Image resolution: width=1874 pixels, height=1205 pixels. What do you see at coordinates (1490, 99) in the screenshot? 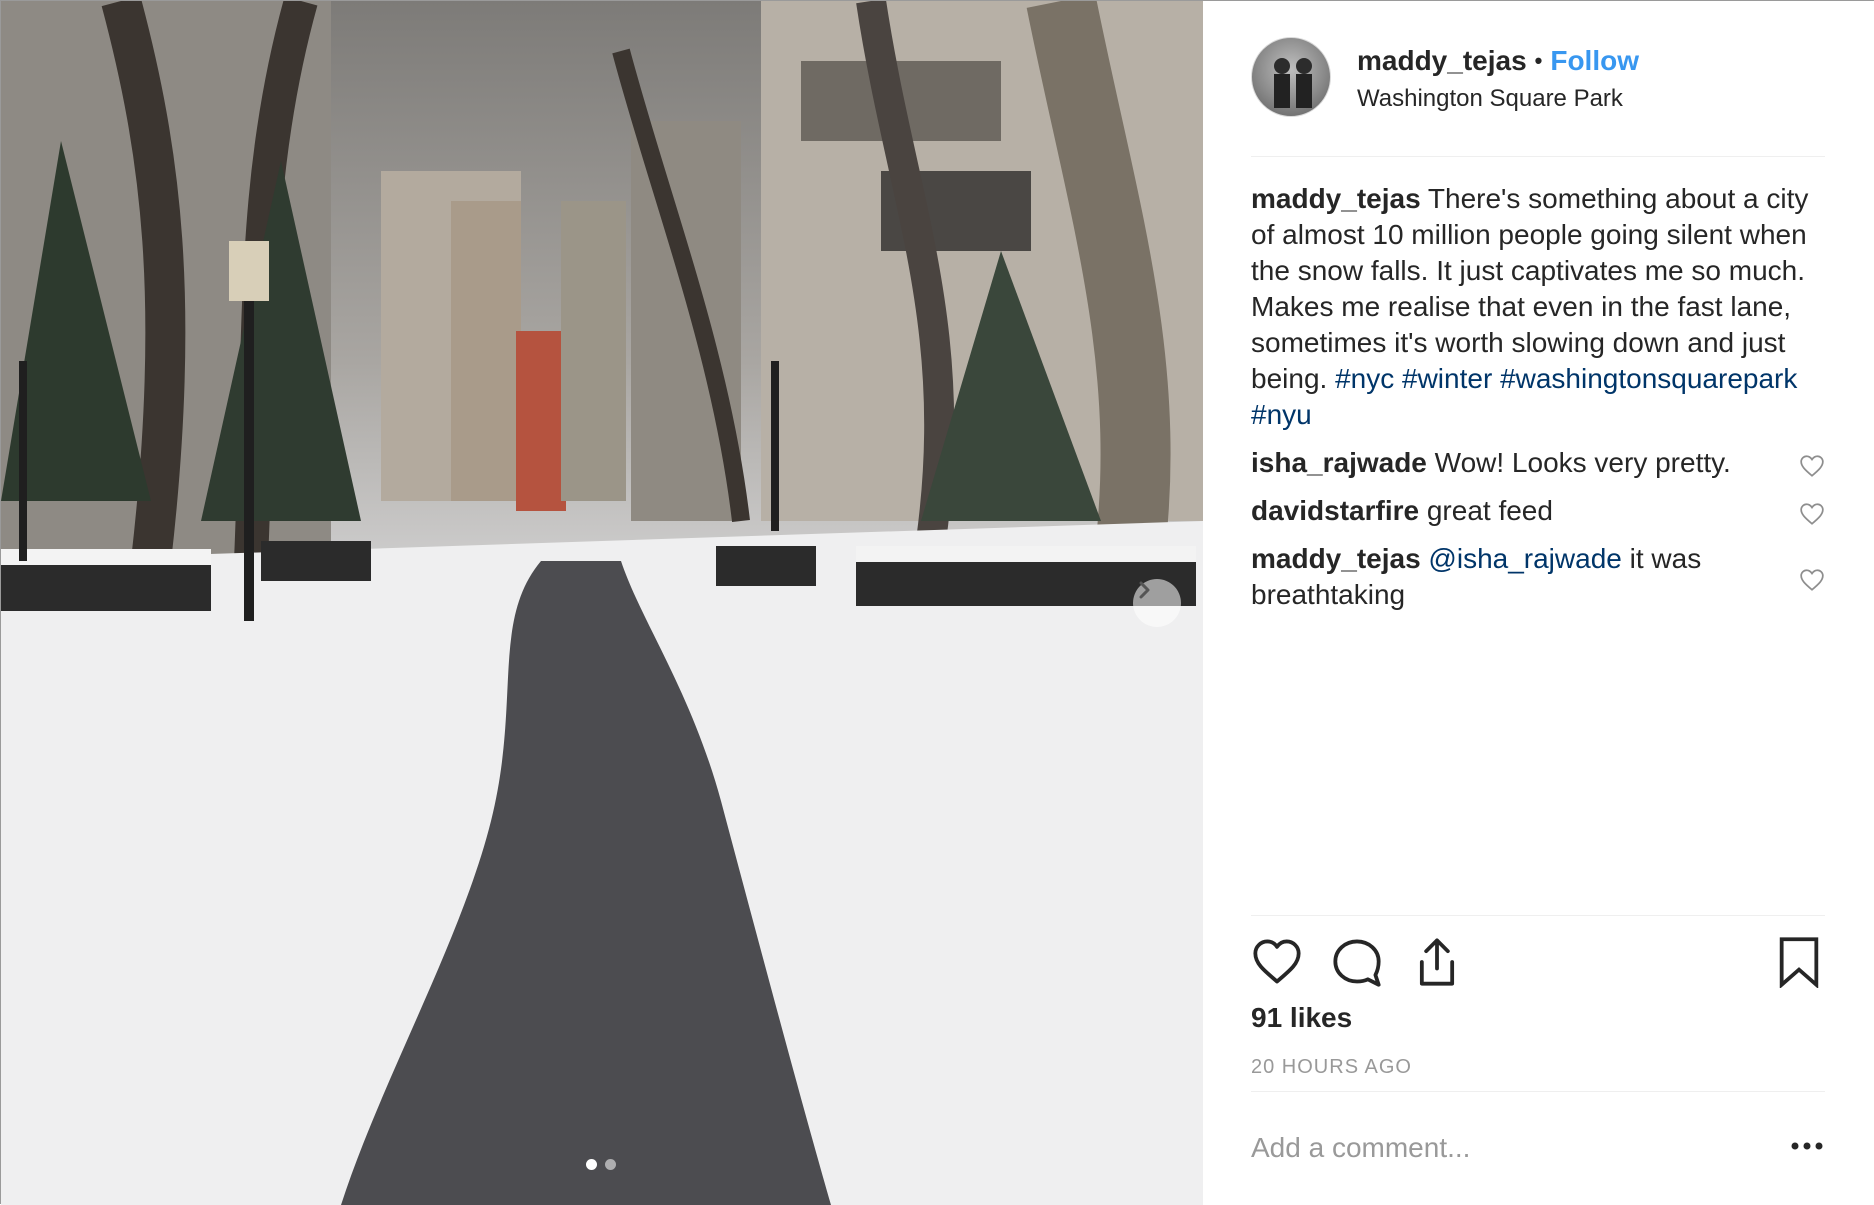
I see `post-location: Washington Square Park` at bounding box center [1490, 99].